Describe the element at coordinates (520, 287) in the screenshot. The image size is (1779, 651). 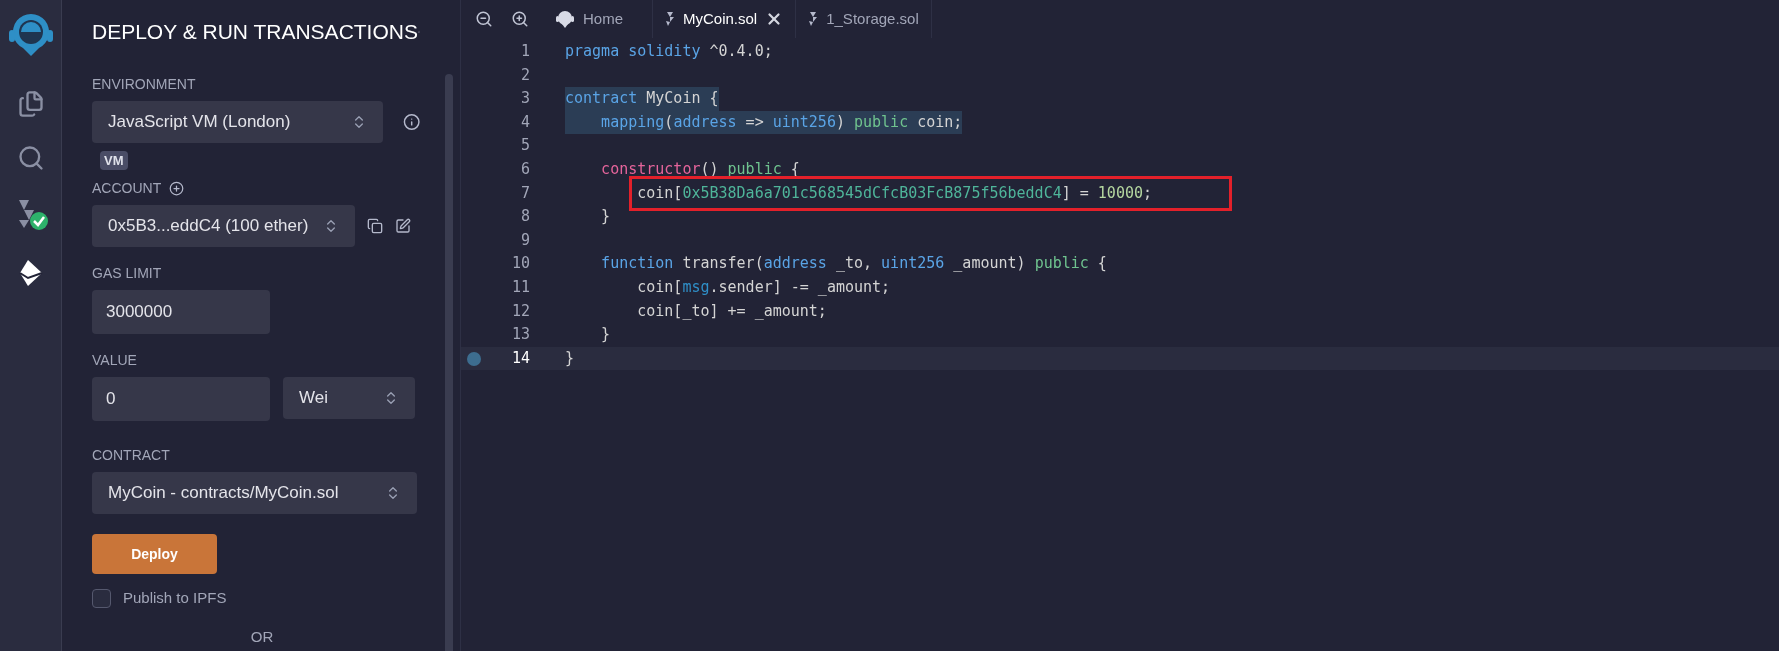
I see `line-number: 11` at that location.